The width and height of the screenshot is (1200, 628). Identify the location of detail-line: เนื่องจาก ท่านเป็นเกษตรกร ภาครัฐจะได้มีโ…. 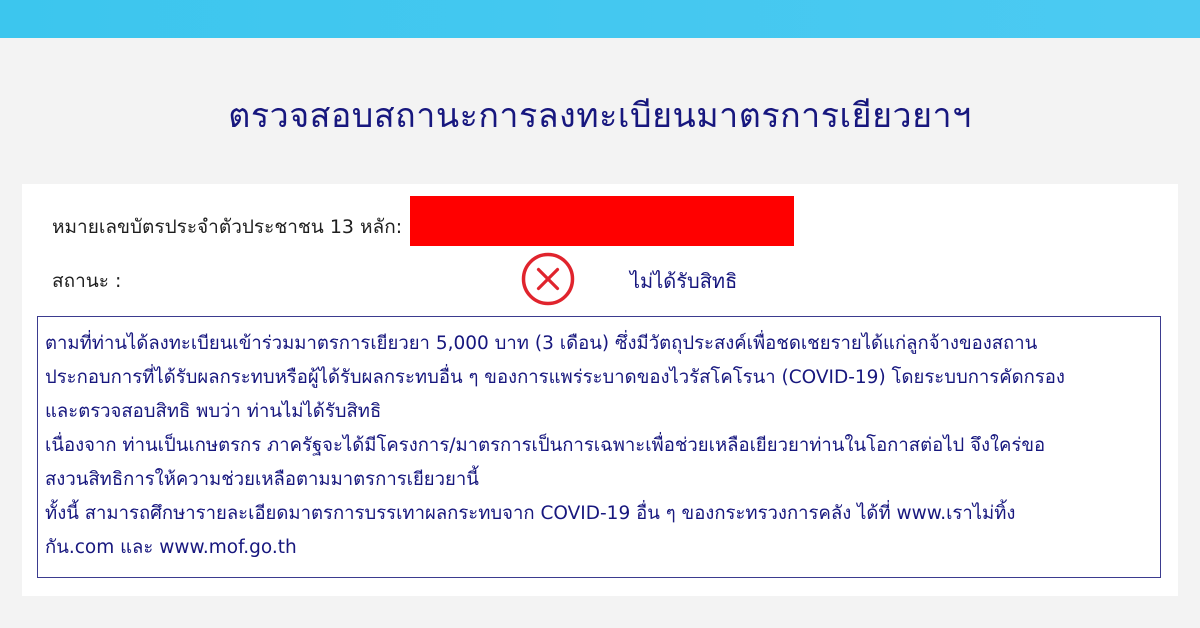
(545, 445).